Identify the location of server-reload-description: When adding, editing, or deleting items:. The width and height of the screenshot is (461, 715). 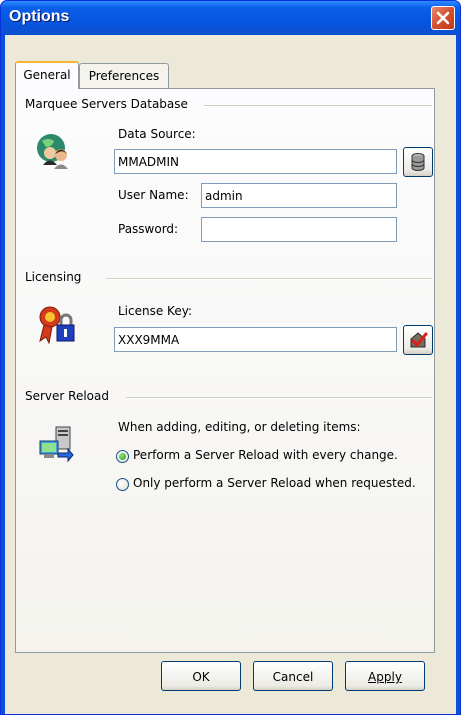
(239, 427).